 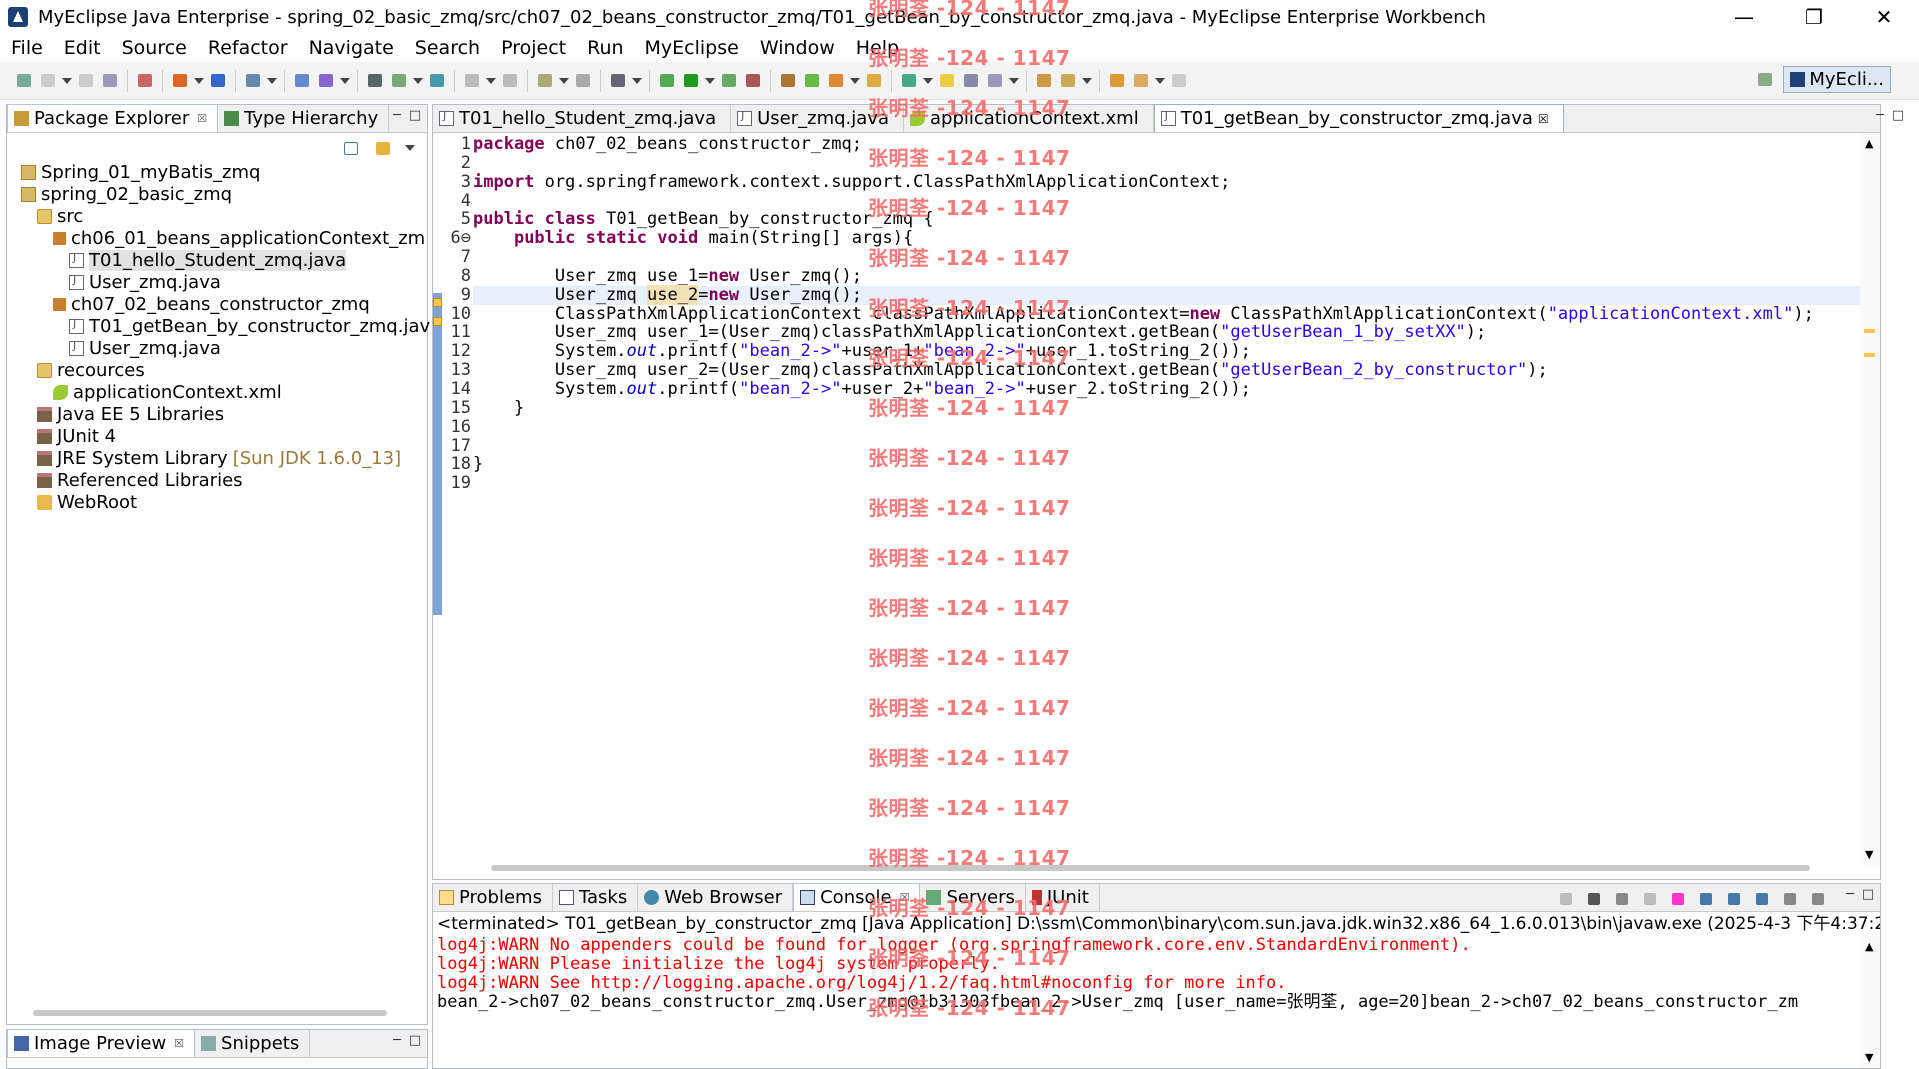 What do you see at coordinates (596, 897) in the screenshot?
I see `tab-tasks: Tasks` at bounding box center [596, 897].